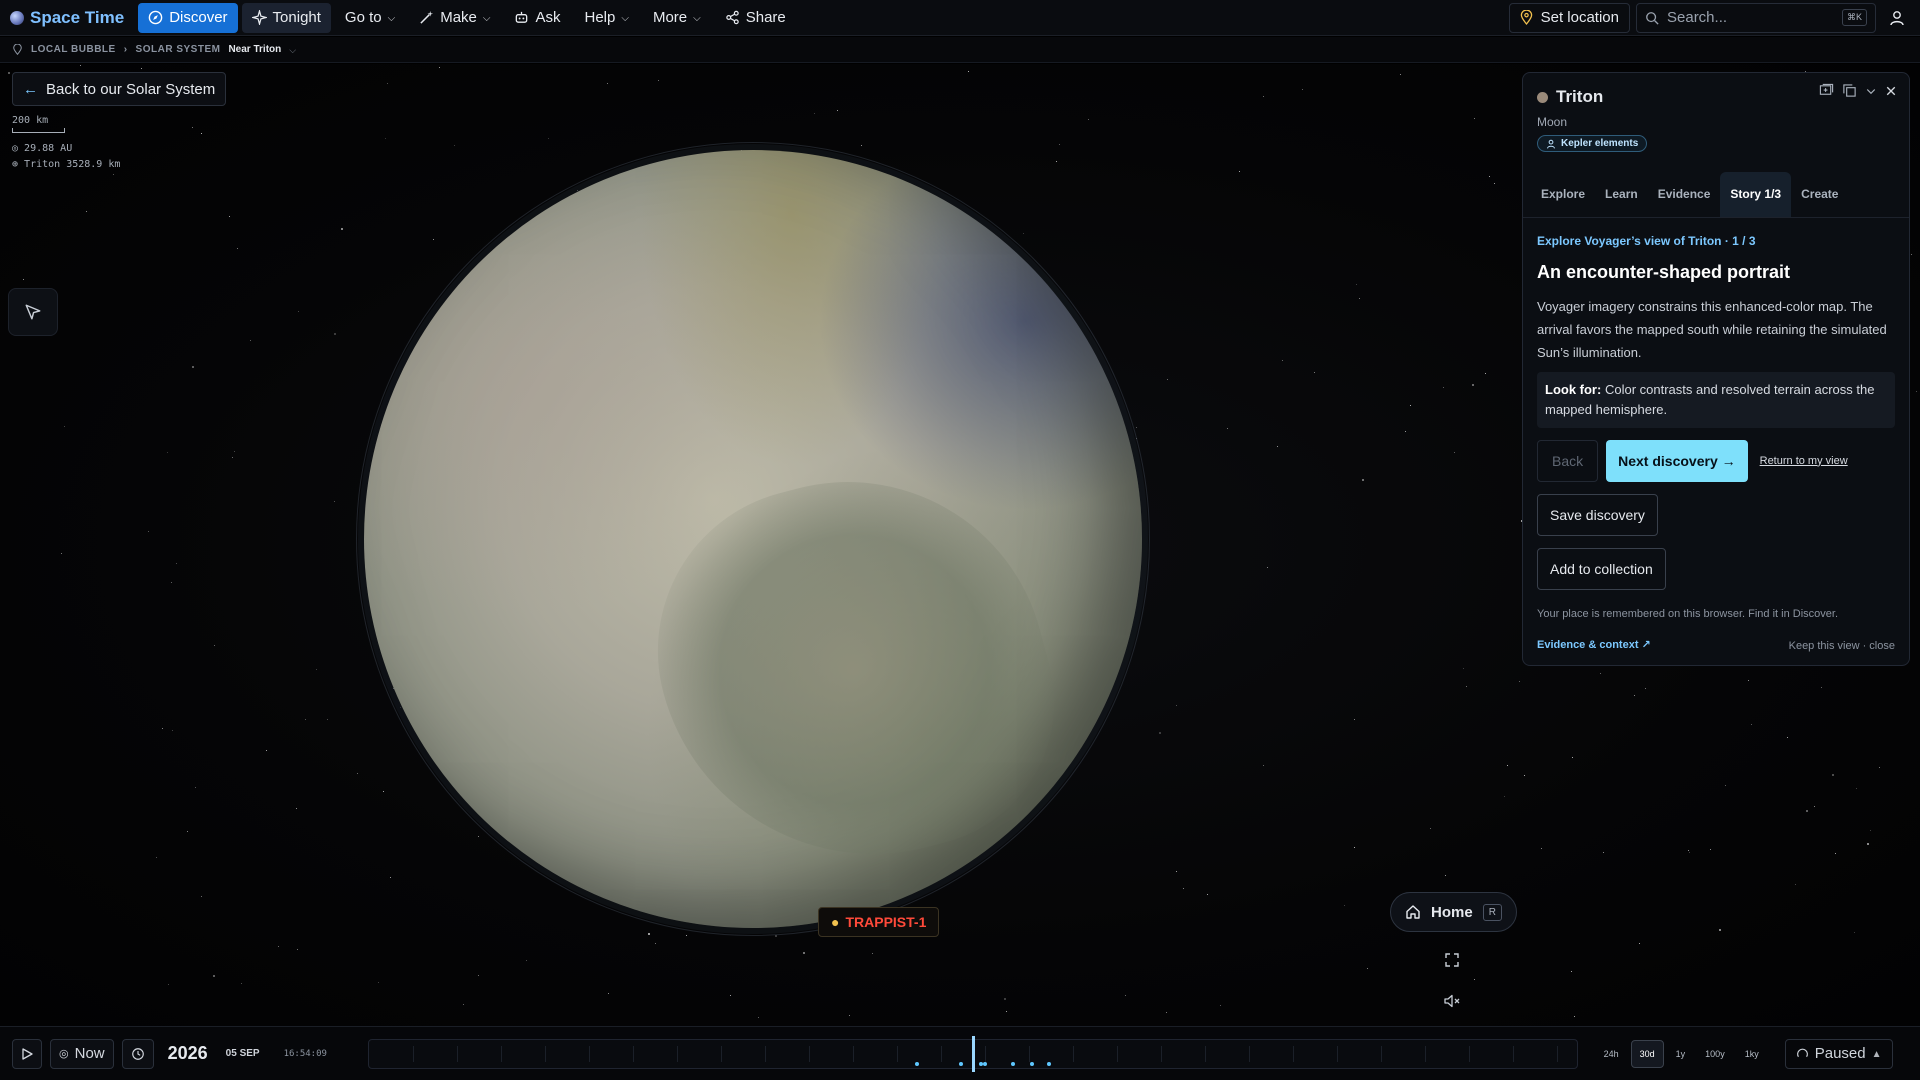  What do you see at coordinates (1647, 1053) in the screenshot?
I see `range-30d: 30d` at bounding box center [1647, 1053].